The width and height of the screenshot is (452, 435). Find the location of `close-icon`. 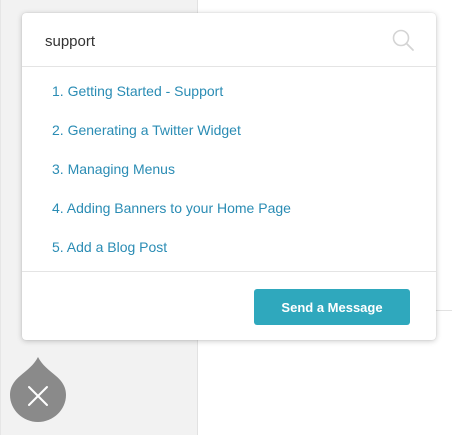

close-icon is located at coordinates (38, 389).